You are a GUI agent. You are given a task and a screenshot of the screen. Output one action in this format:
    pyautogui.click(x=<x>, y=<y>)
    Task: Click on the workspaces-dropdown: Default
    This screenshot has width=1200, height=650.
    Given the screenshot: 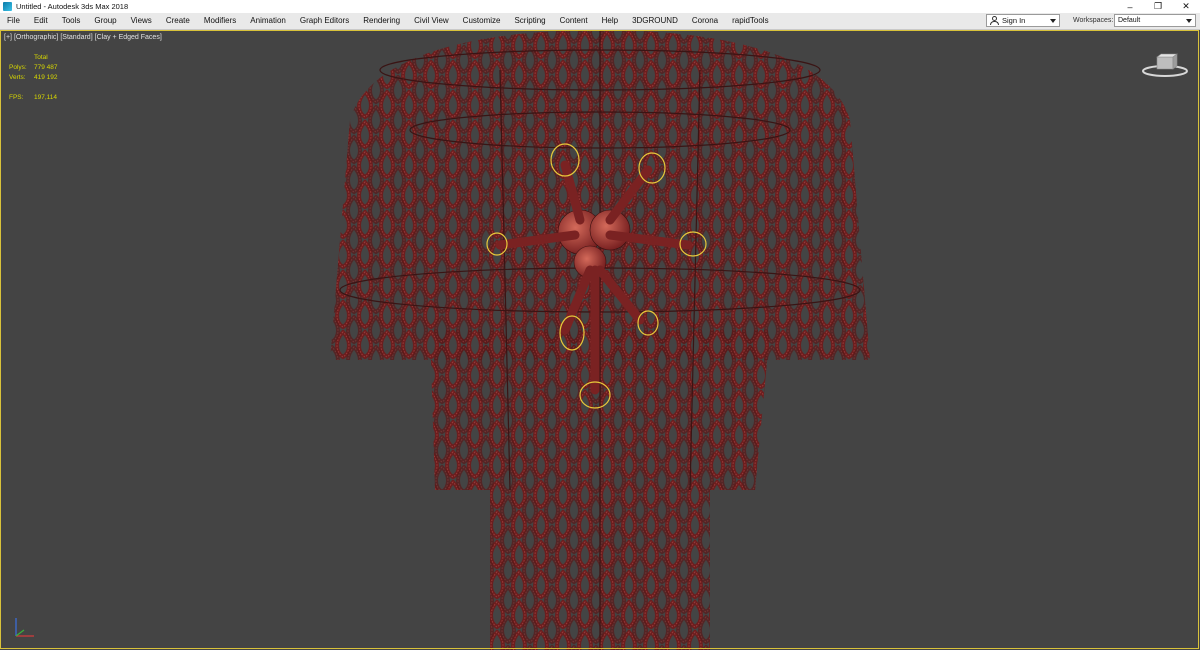 What is the action you would take?
    pyautogui.click(x=1155, y=20)
    